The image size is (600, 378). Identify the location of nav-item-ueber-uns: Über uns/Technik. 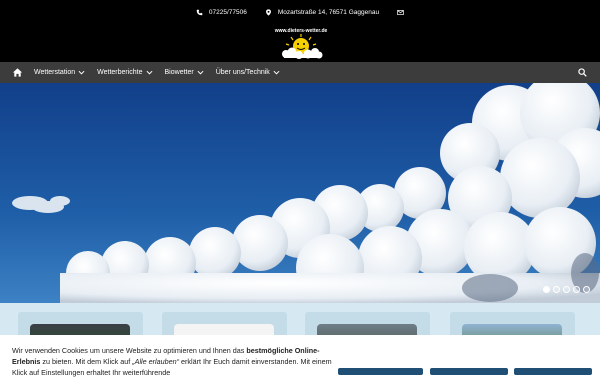
(248, 72).